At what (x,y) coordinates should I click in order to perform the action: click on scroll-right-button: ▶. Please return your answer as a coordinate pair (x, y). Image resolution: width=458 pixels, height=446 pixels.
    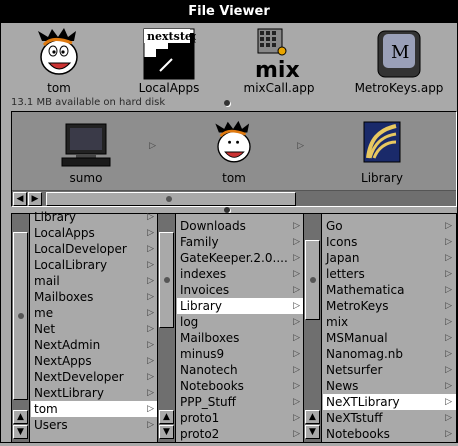
    Looking at the image, I should click on (35, 199).